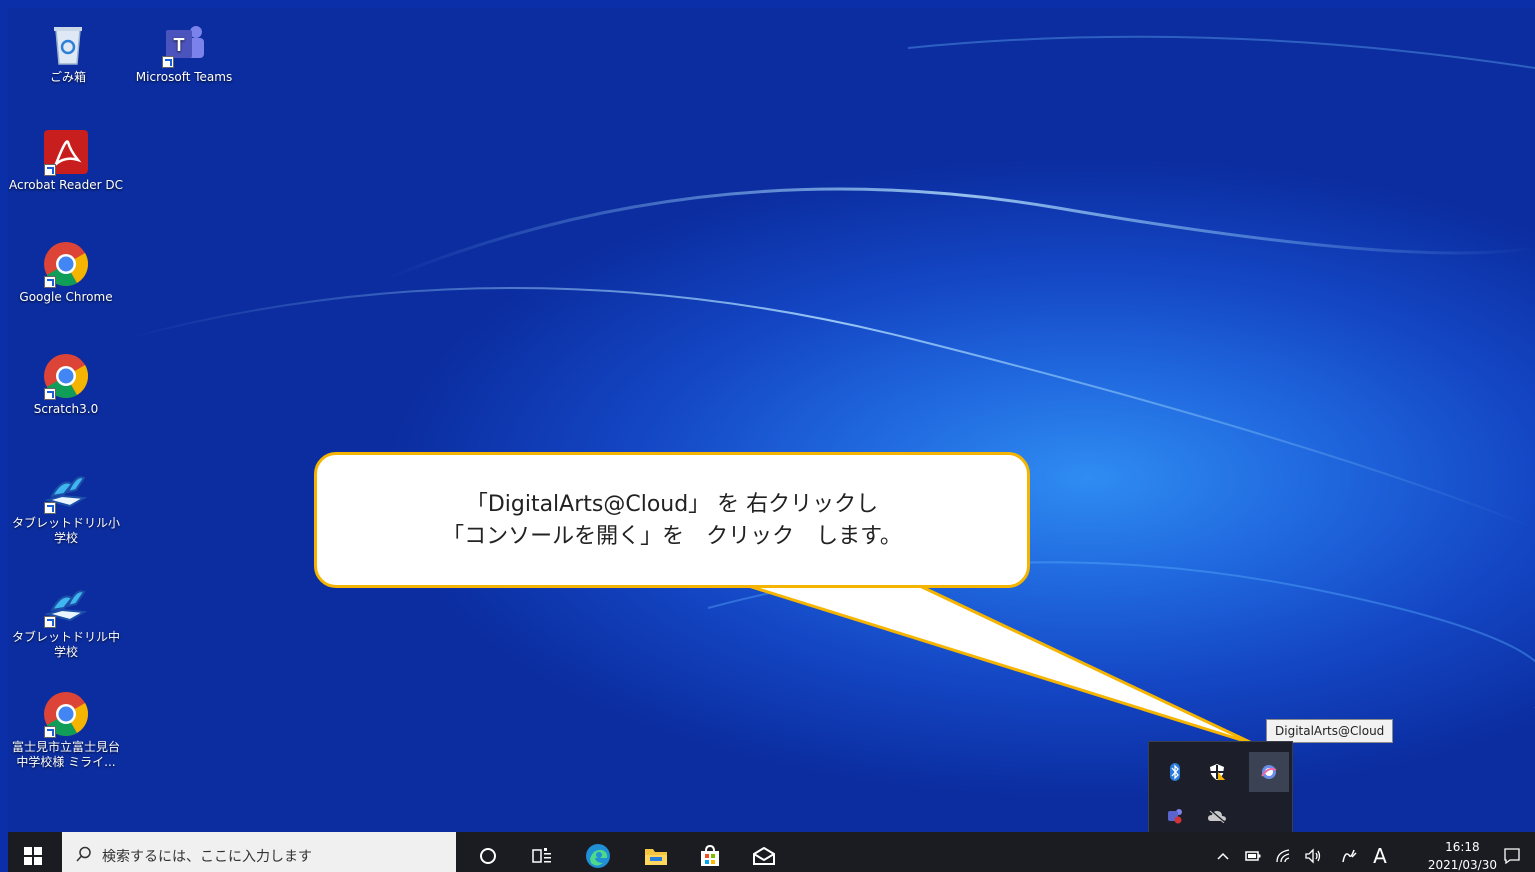  Describe the element at coordinates (1313, 852) in the screenshot. I see `volume-icon` at that location.